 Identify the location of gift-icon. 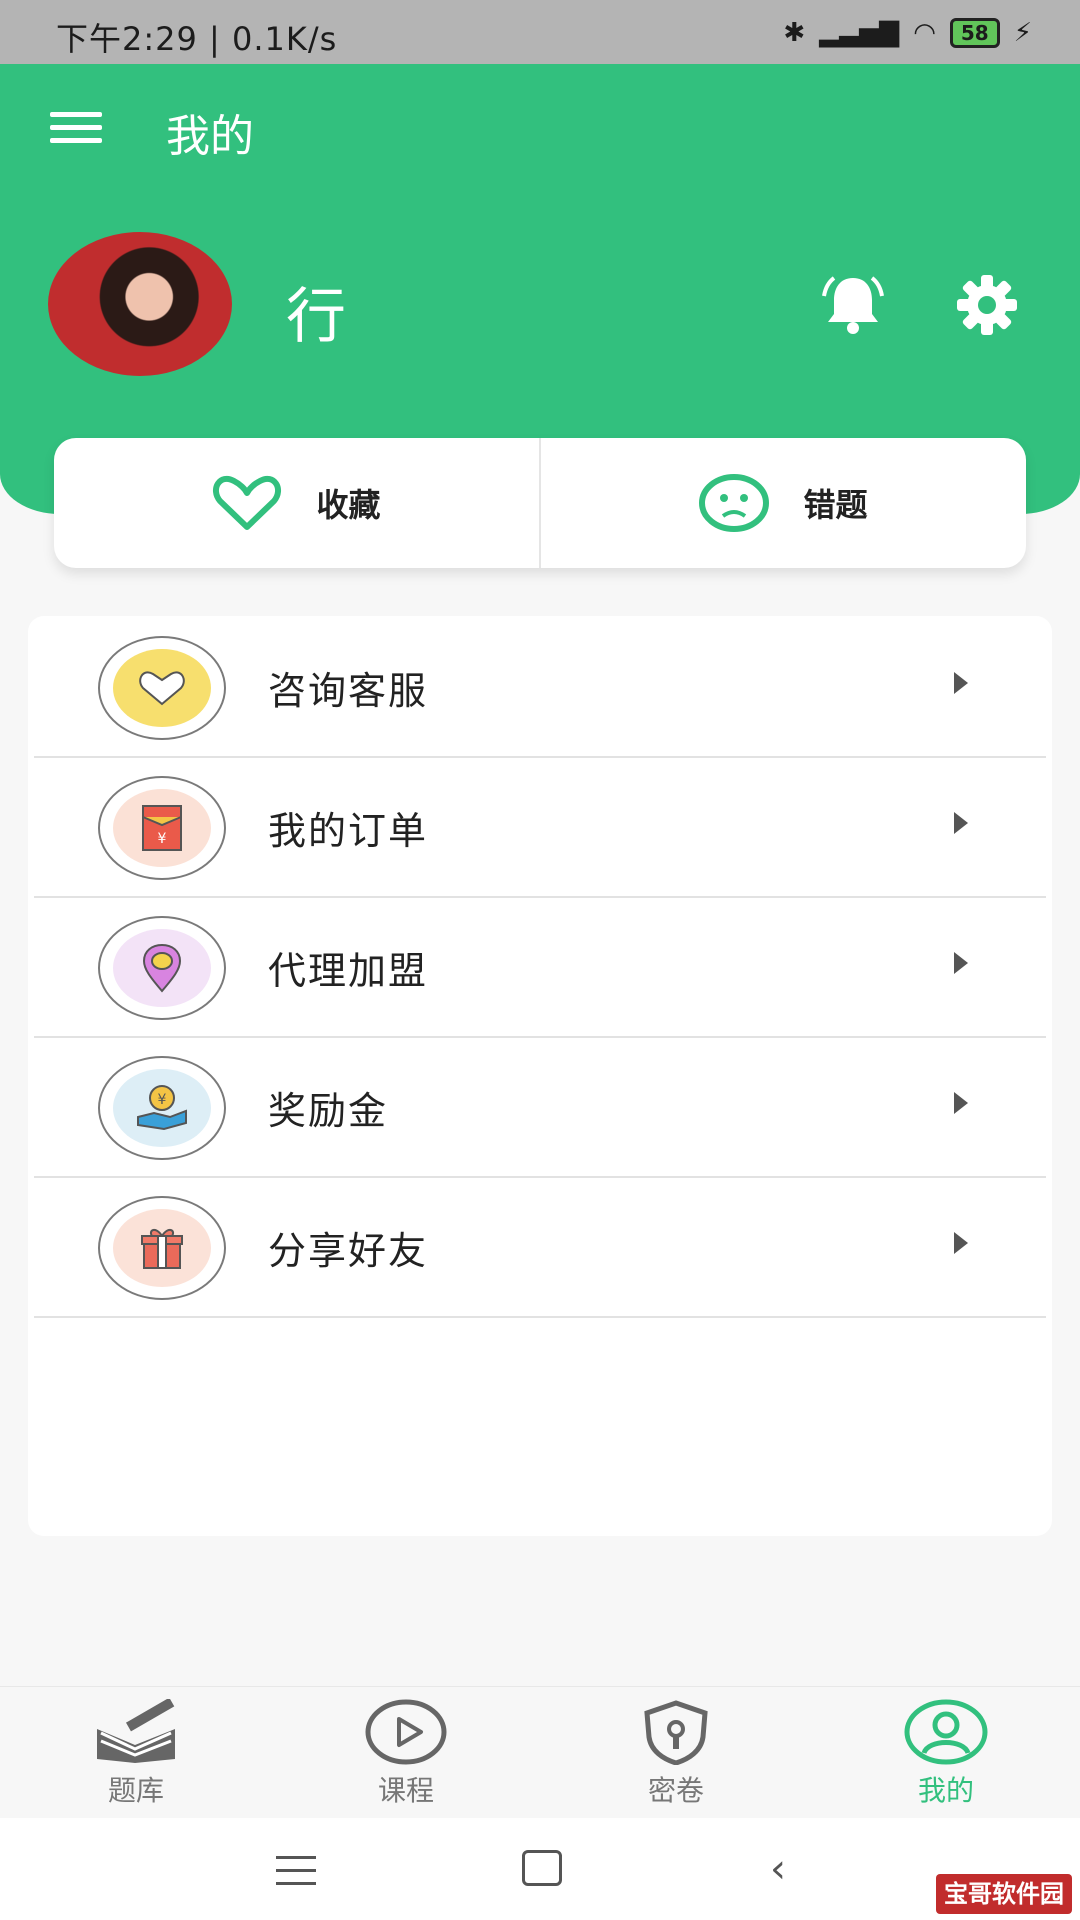
(162, 1248).